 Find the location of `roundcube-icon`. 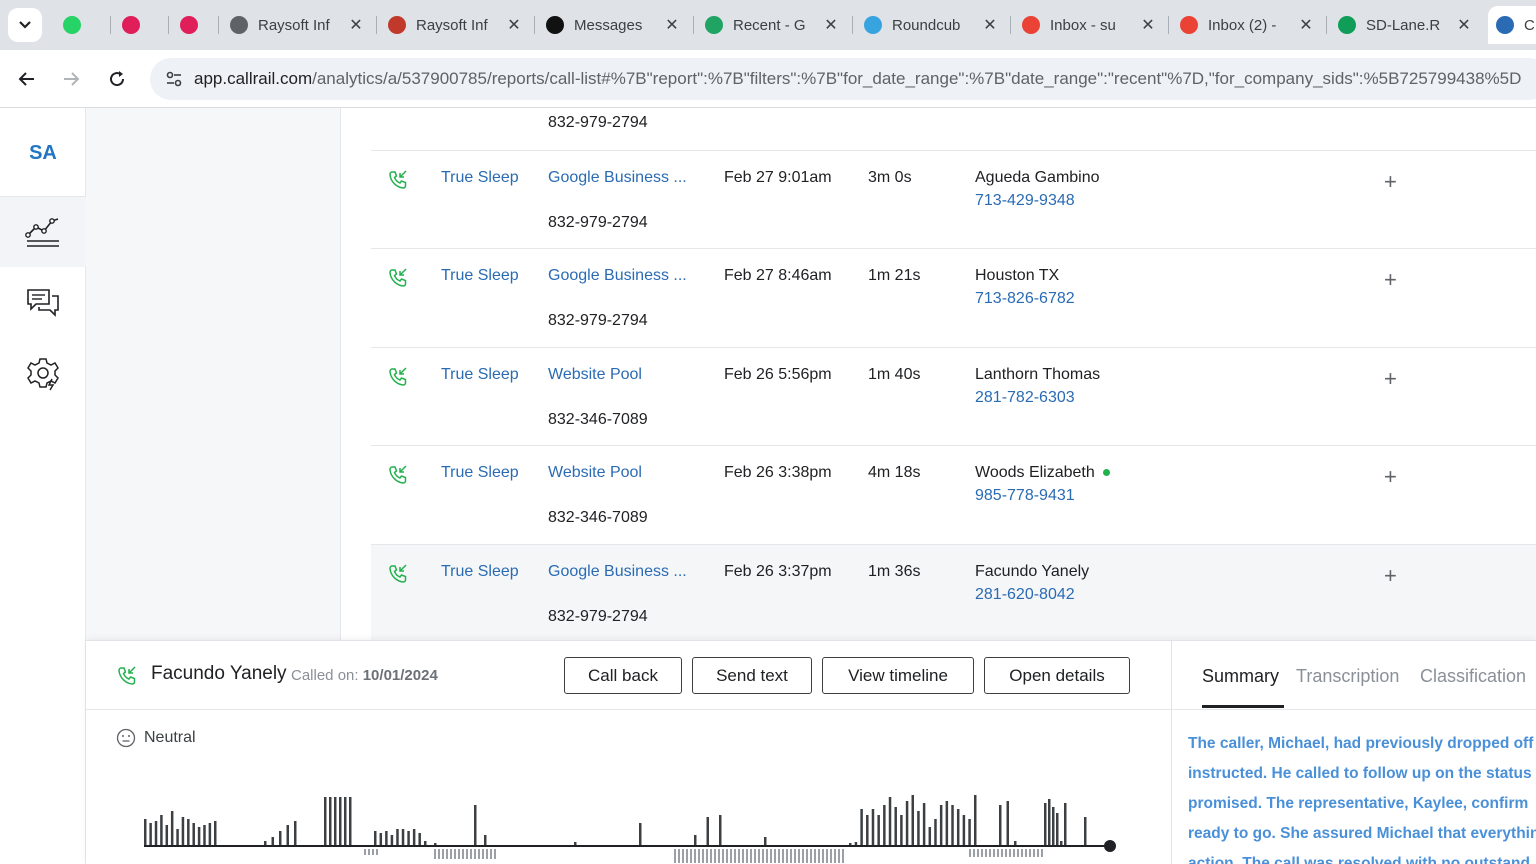

roundcube-icon is located at coordinates (873, 25).